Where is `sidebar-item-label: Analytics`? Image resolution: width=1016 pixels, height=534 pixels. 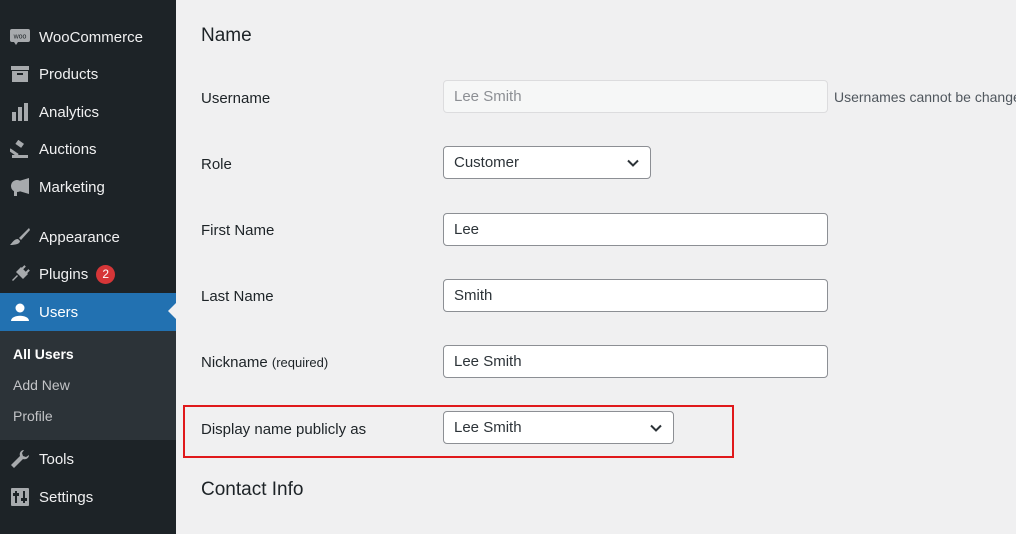
sidebar-item-label: Analytics is located at coordinates (69, 112).